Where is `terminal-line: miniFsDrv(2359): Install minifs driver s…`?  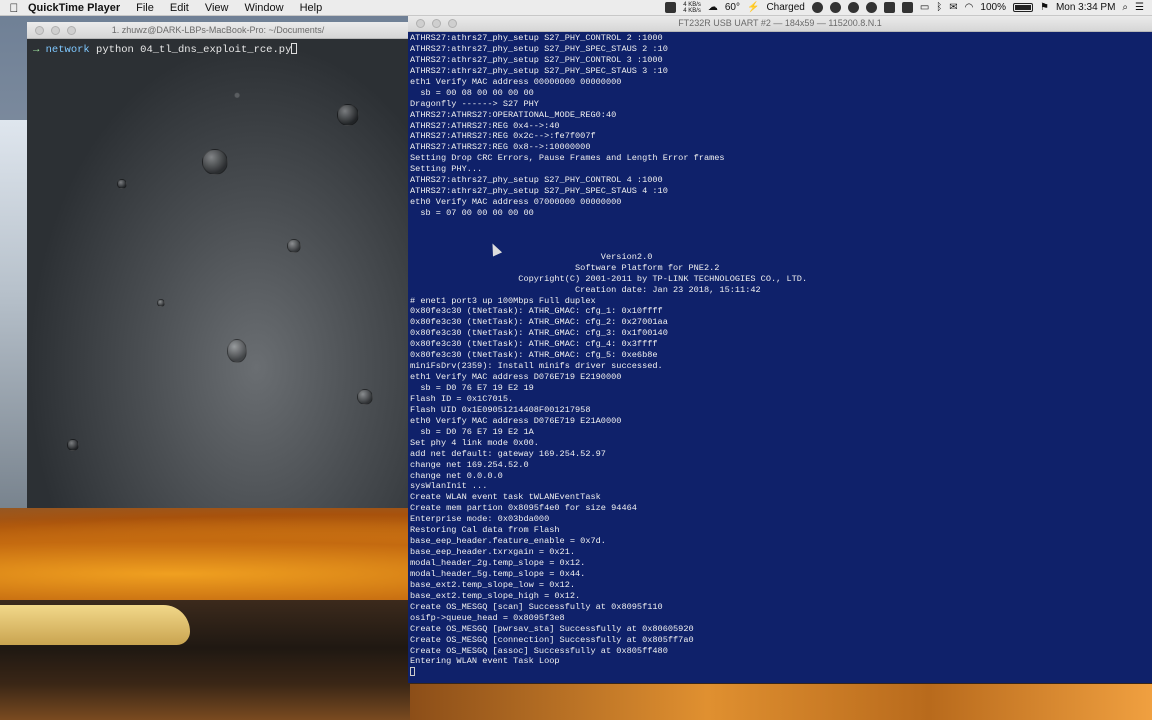 terminal-line: miniFsDrv(2359): Install minifs driver s… is located at coordinates (536, 366).